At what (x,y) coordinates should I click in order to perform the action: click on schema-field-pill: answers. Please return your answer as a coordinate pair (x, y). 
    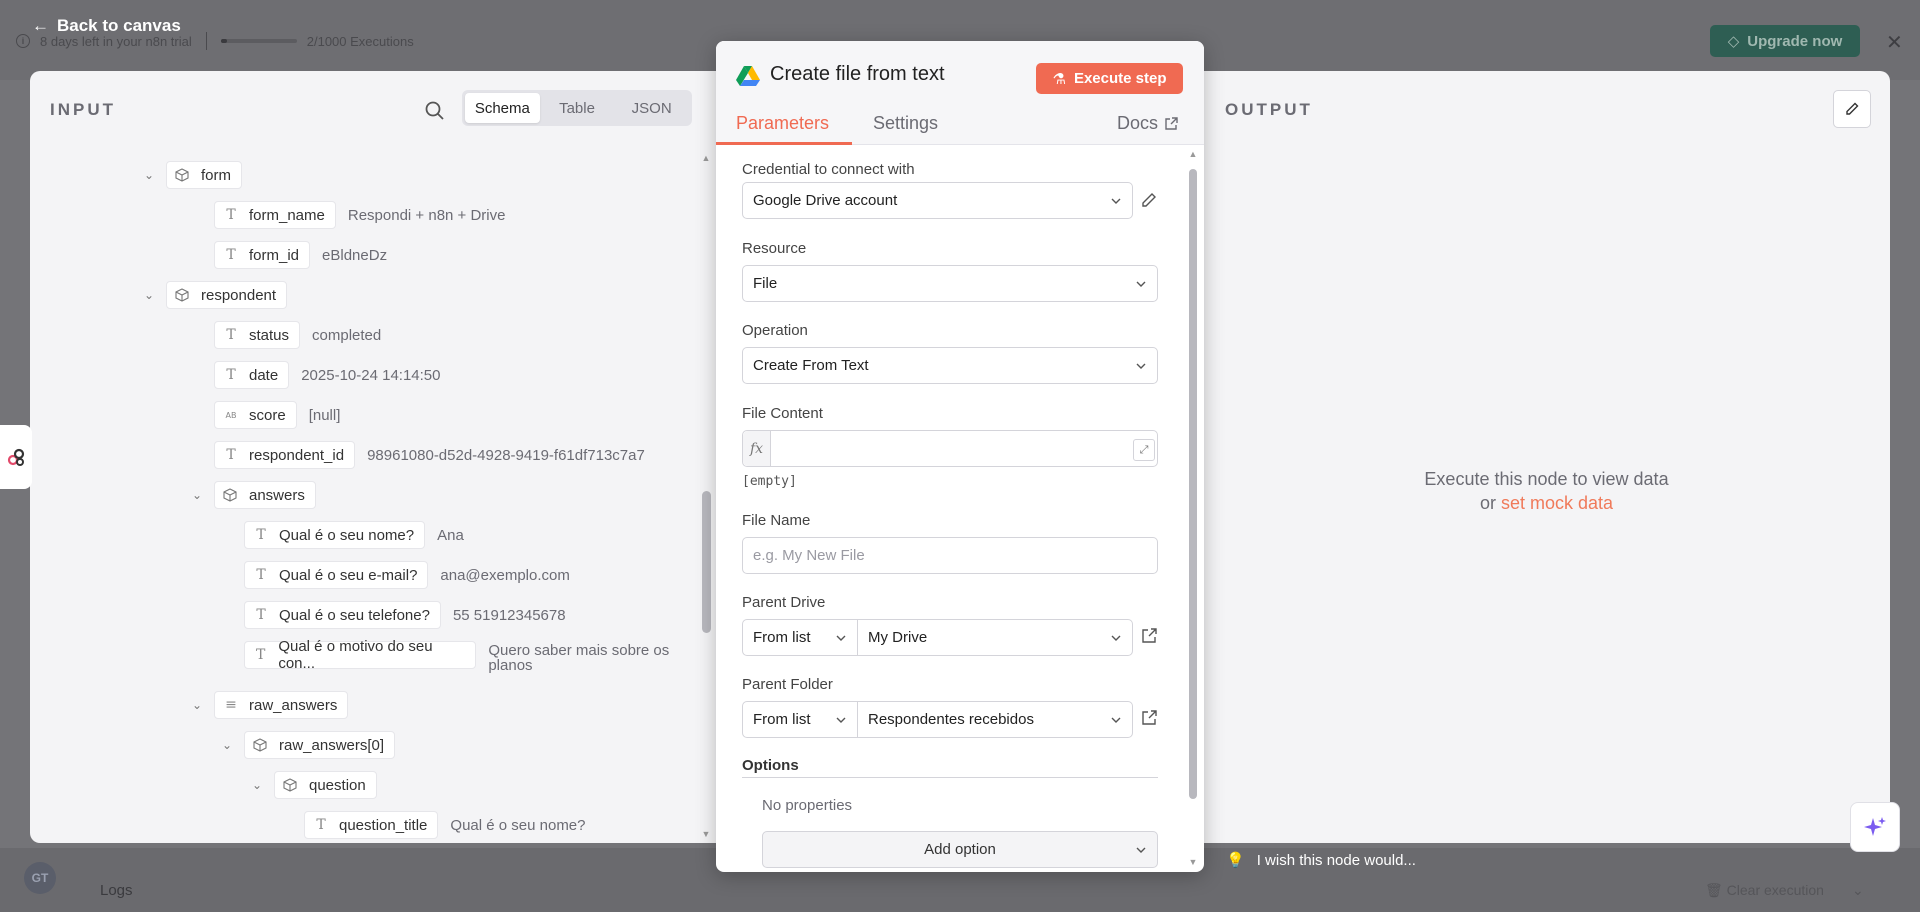
    Looking at the image, I should click on (265, 495).